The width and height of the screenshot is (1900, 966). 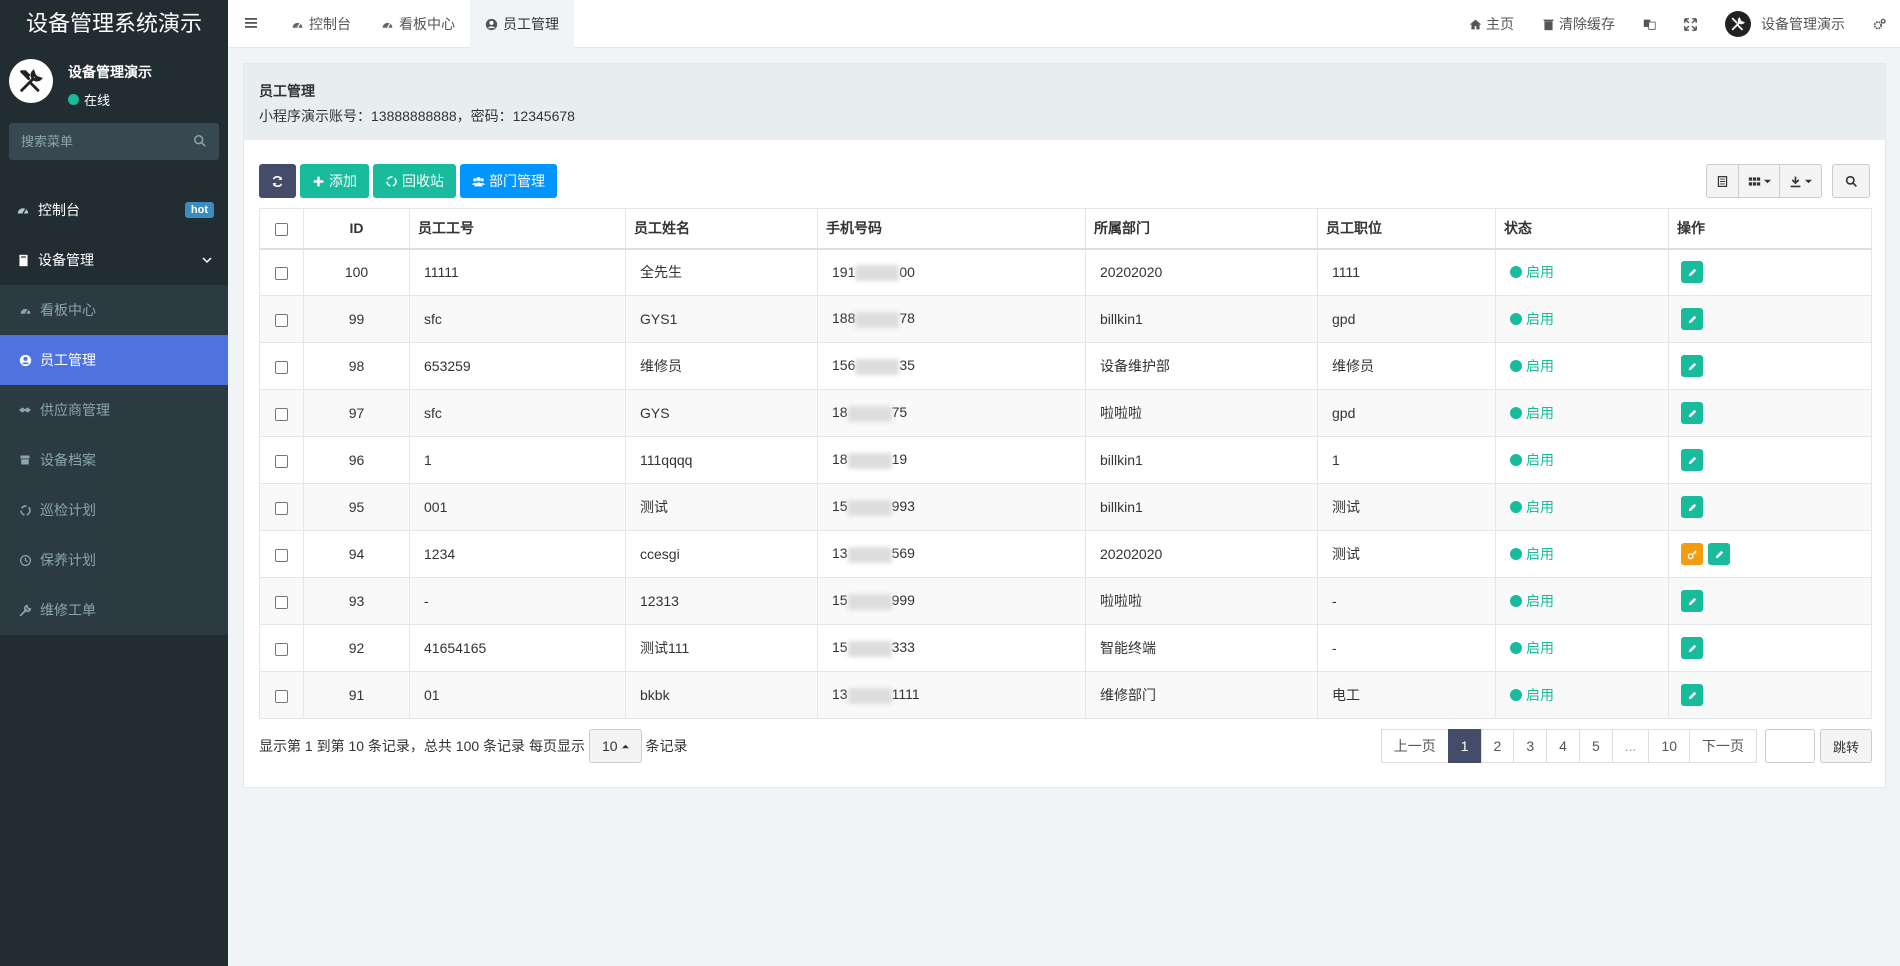 I want to click on add-button: 添加, so click(x=334, y=181).